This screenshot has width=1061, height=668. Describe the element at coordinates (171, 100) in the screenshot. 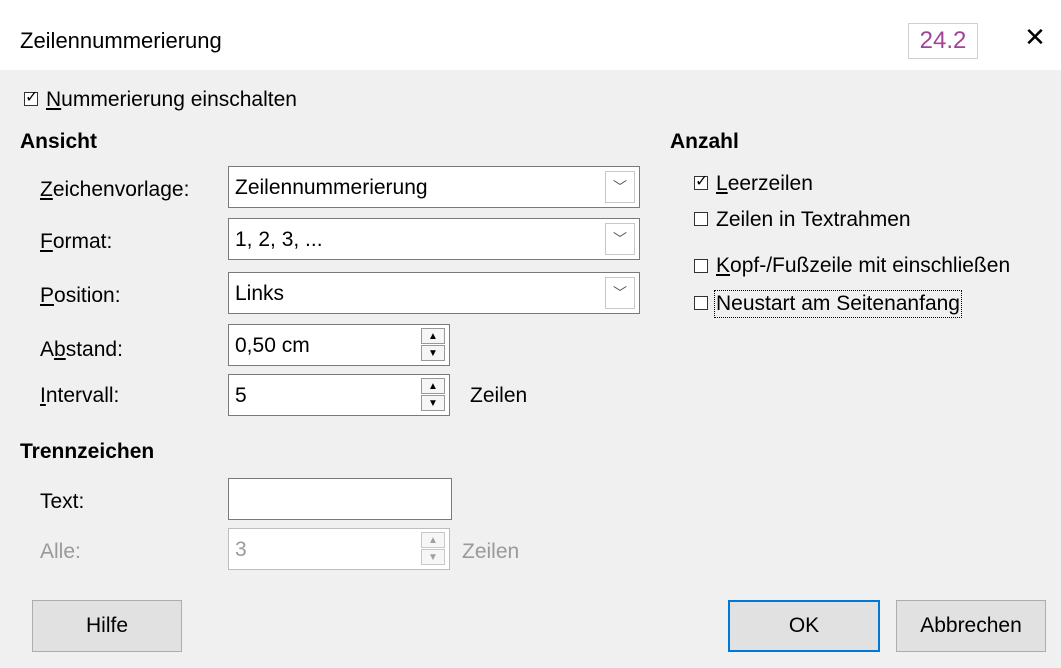

I see `enable-numbering-label: Nummerierung einschalten` at that location.